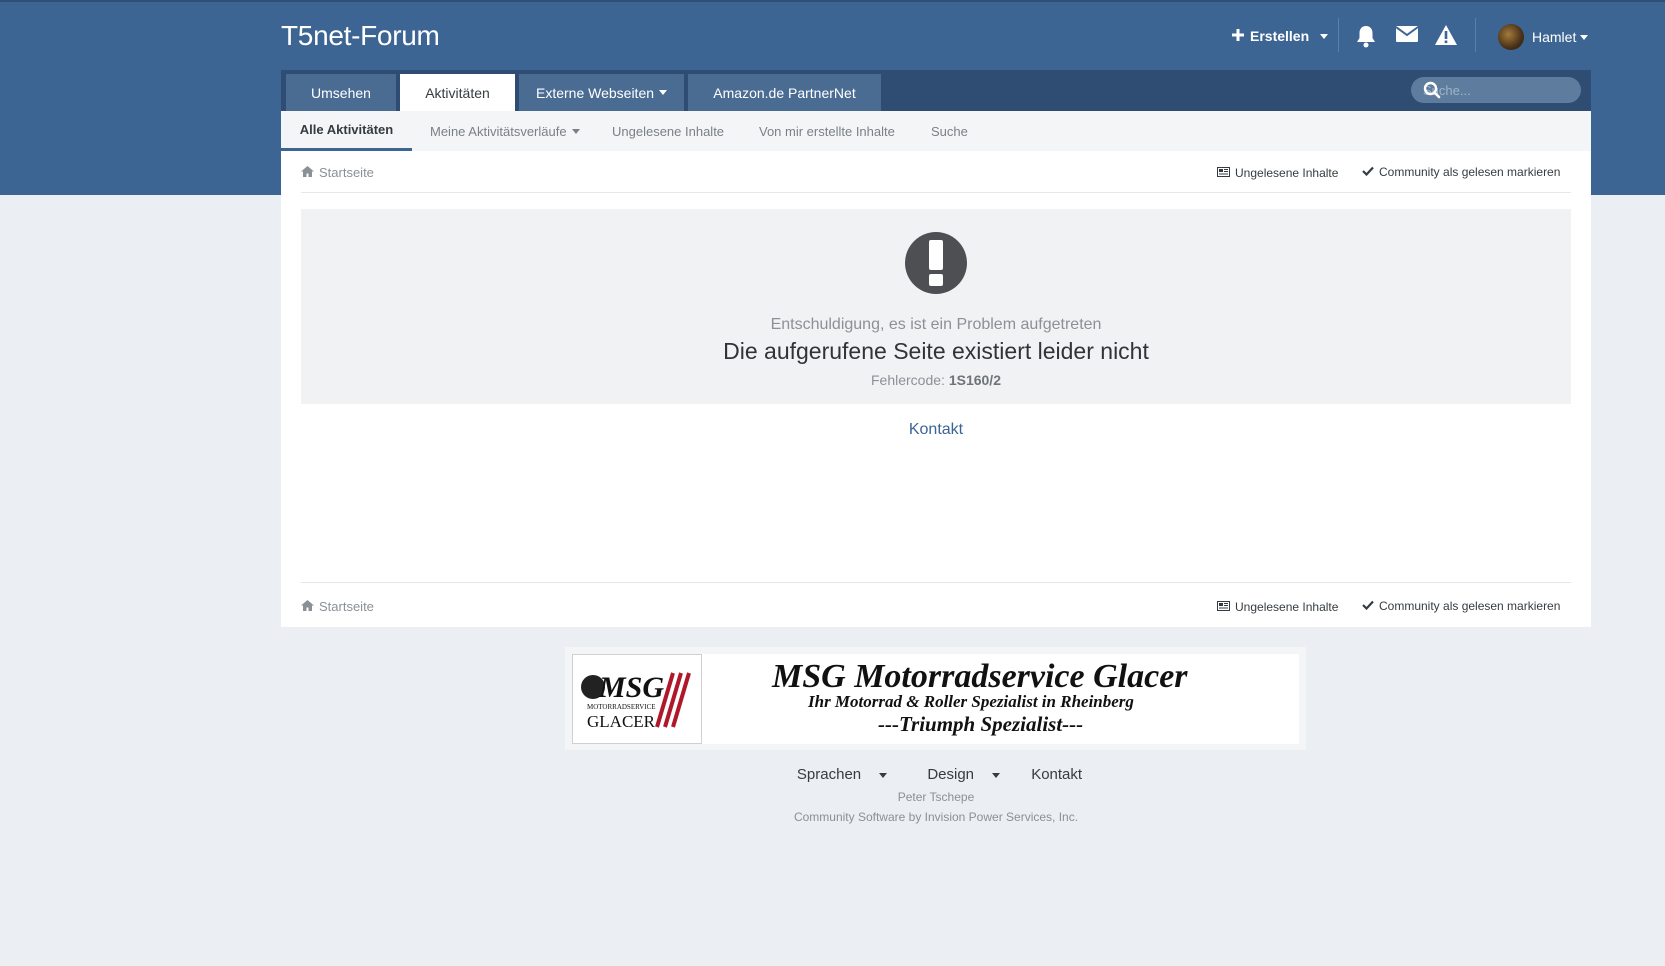 The height and width of the screenshot is (966, 1665). What do you see at coordinates (668, 131) in the screenshot?
I see `subnav-unread-content: Ungelesene Inhalte` at bounding box center [668, 131].